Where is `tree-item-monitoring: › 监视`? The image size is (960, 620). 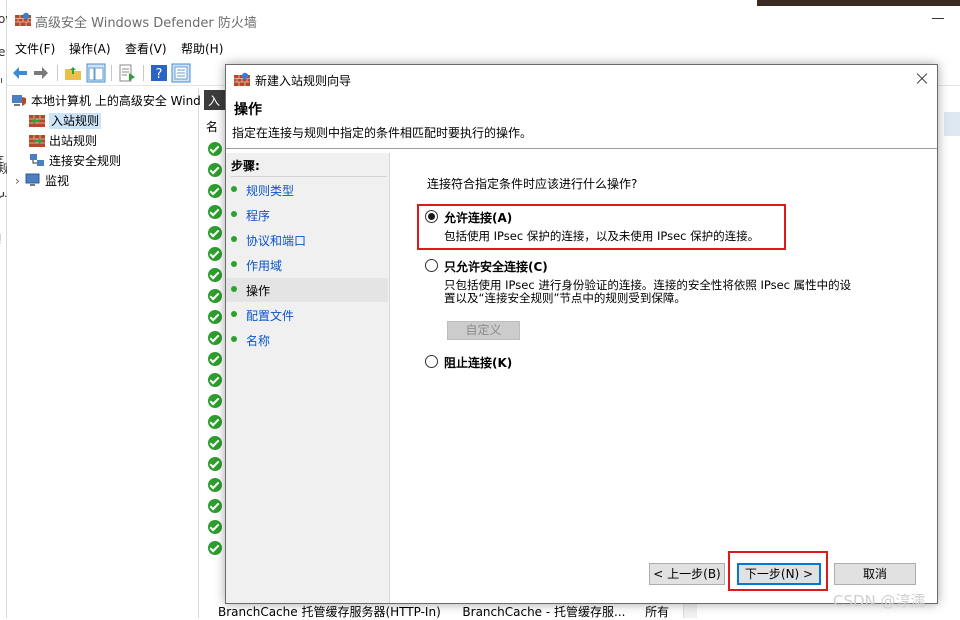 tree-item-monitoring: › 监视 is located at coordinates (42, 181).